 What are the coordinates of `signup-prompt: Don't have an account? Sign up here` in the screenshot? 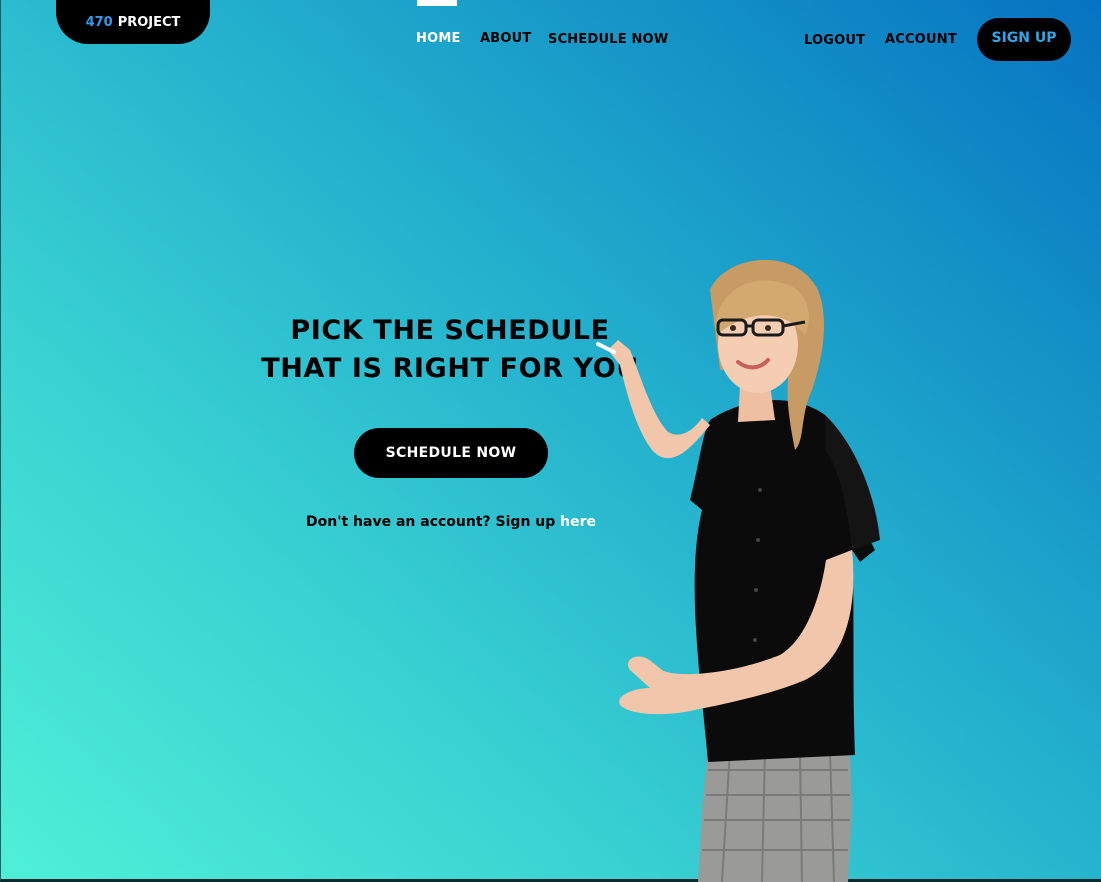 It's located at (451, 522).